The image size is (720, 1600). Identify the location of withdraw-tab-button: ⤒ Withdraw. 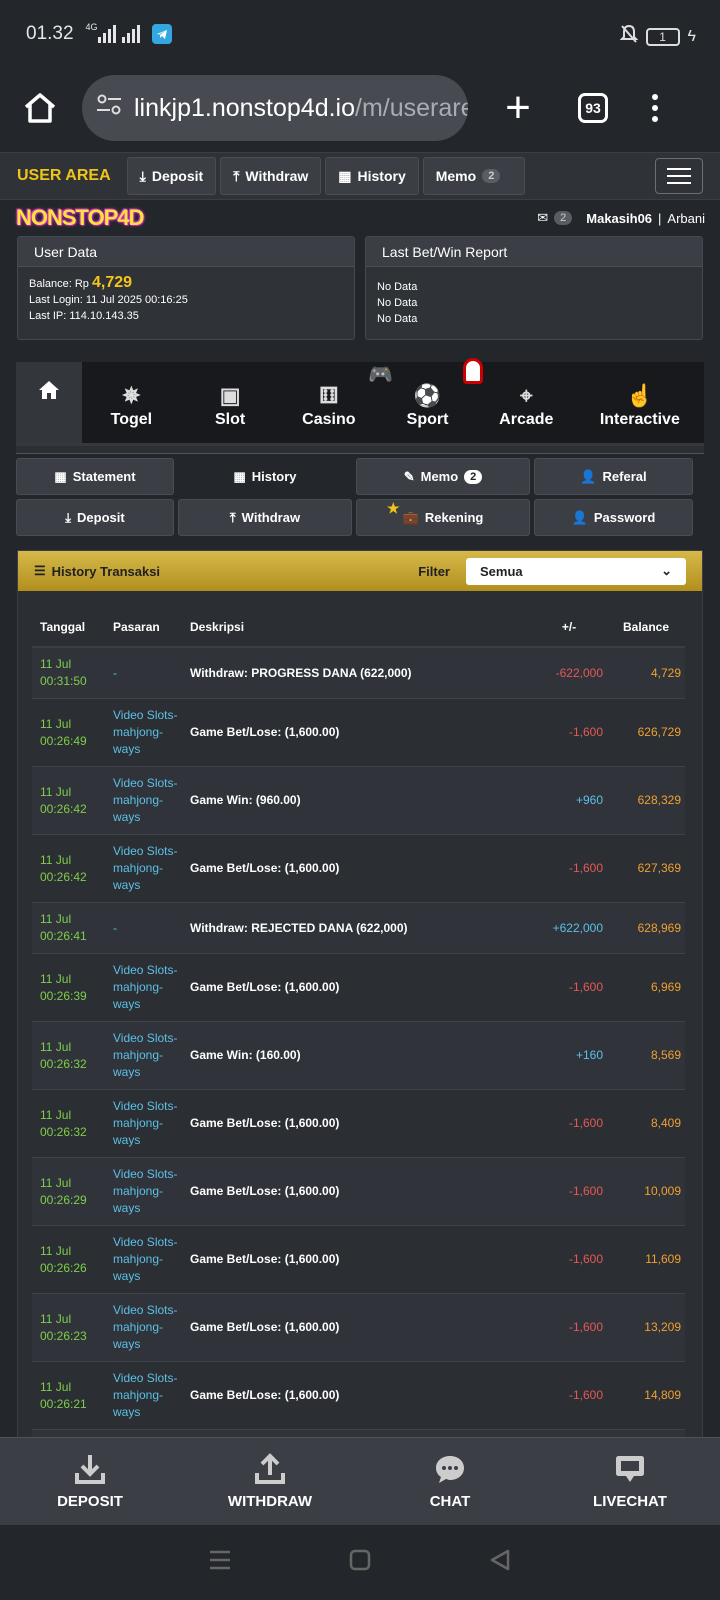
(265, 517).